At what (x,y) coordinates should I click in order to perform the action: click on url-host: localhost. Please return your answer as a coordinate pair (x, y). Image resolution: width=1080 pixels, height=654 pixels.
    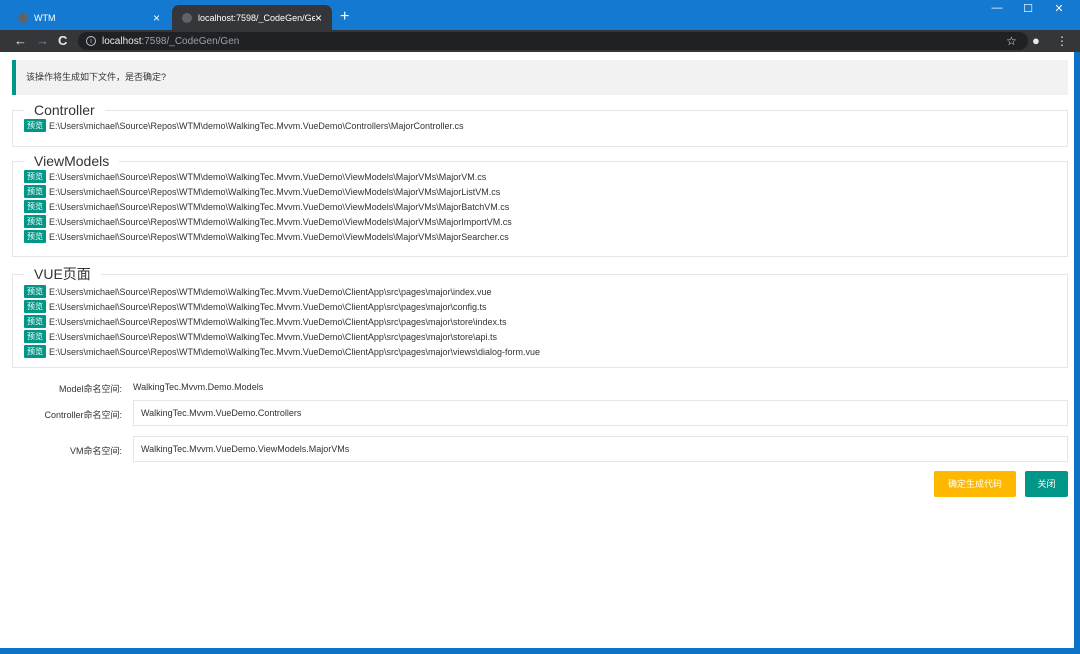
    Looking at the image, I should click on (122, 41).